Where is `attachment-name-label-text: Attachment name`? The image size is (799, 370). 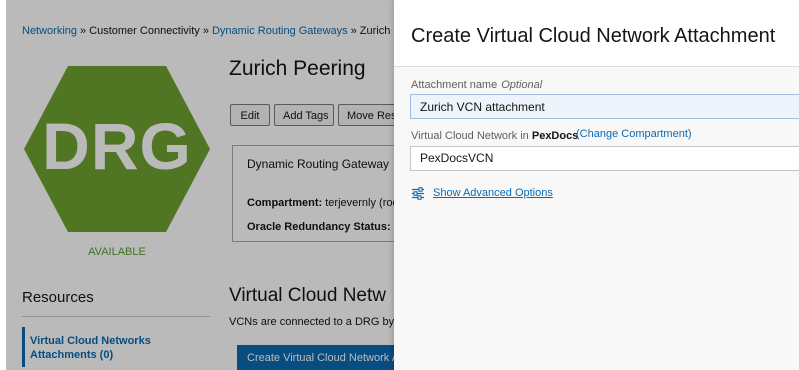 attachment-name-label-text: Attachment name is located at coordinates (454, 85).